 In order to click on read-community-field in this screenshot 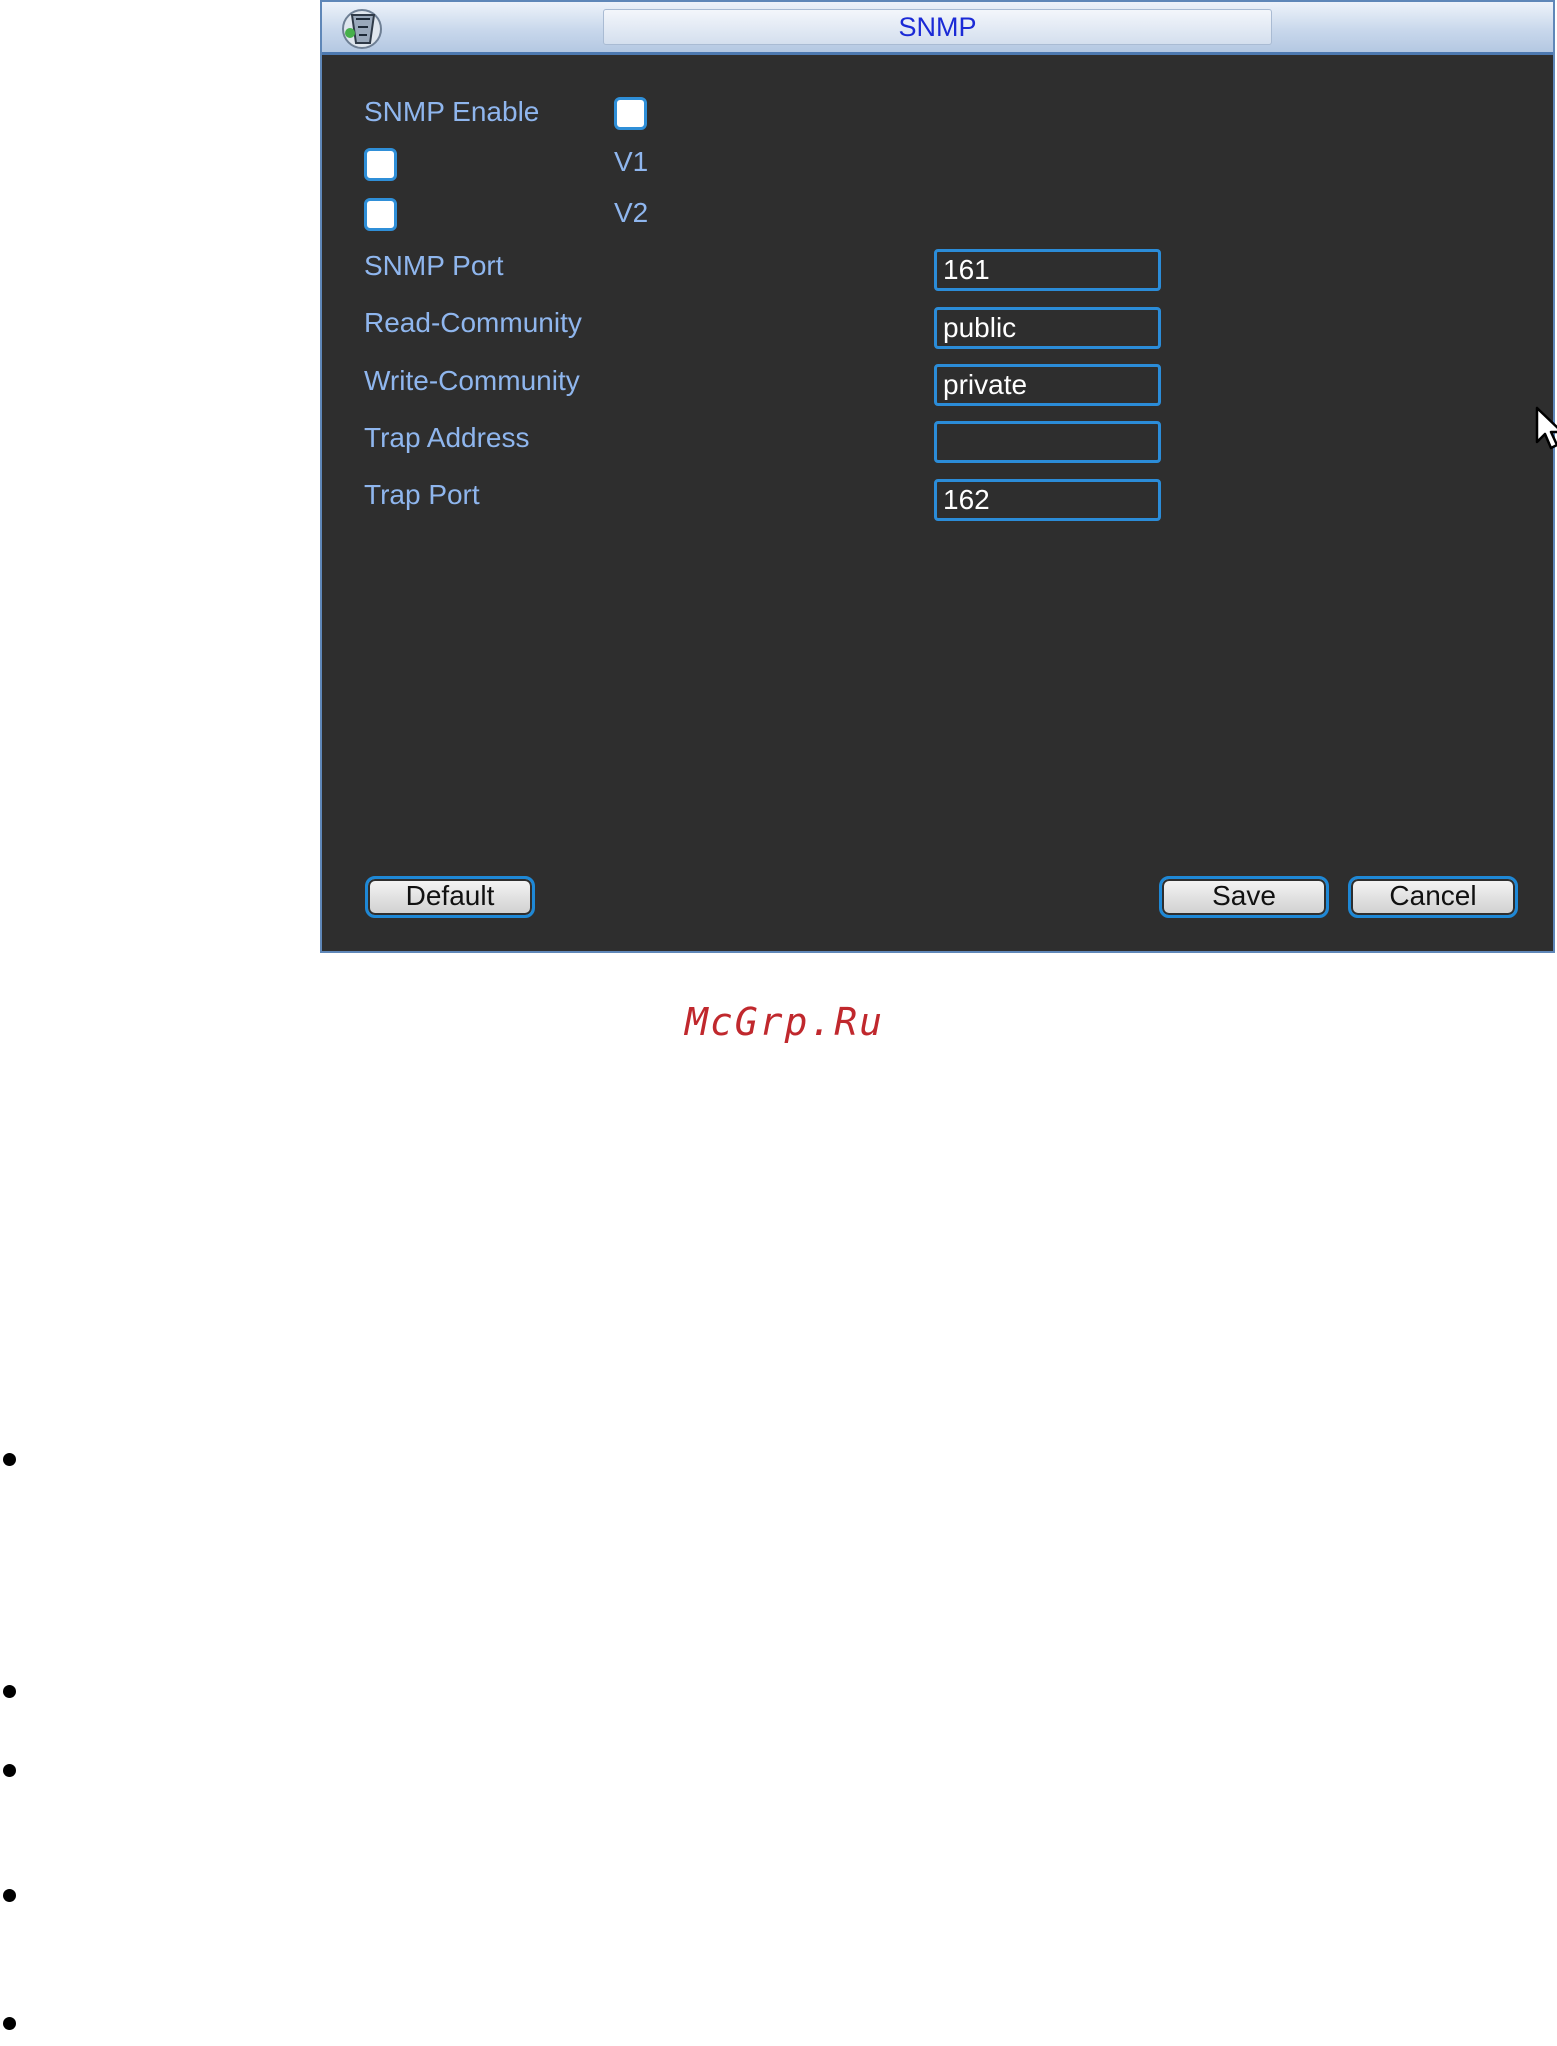, I will do `click(1047, 328)`.